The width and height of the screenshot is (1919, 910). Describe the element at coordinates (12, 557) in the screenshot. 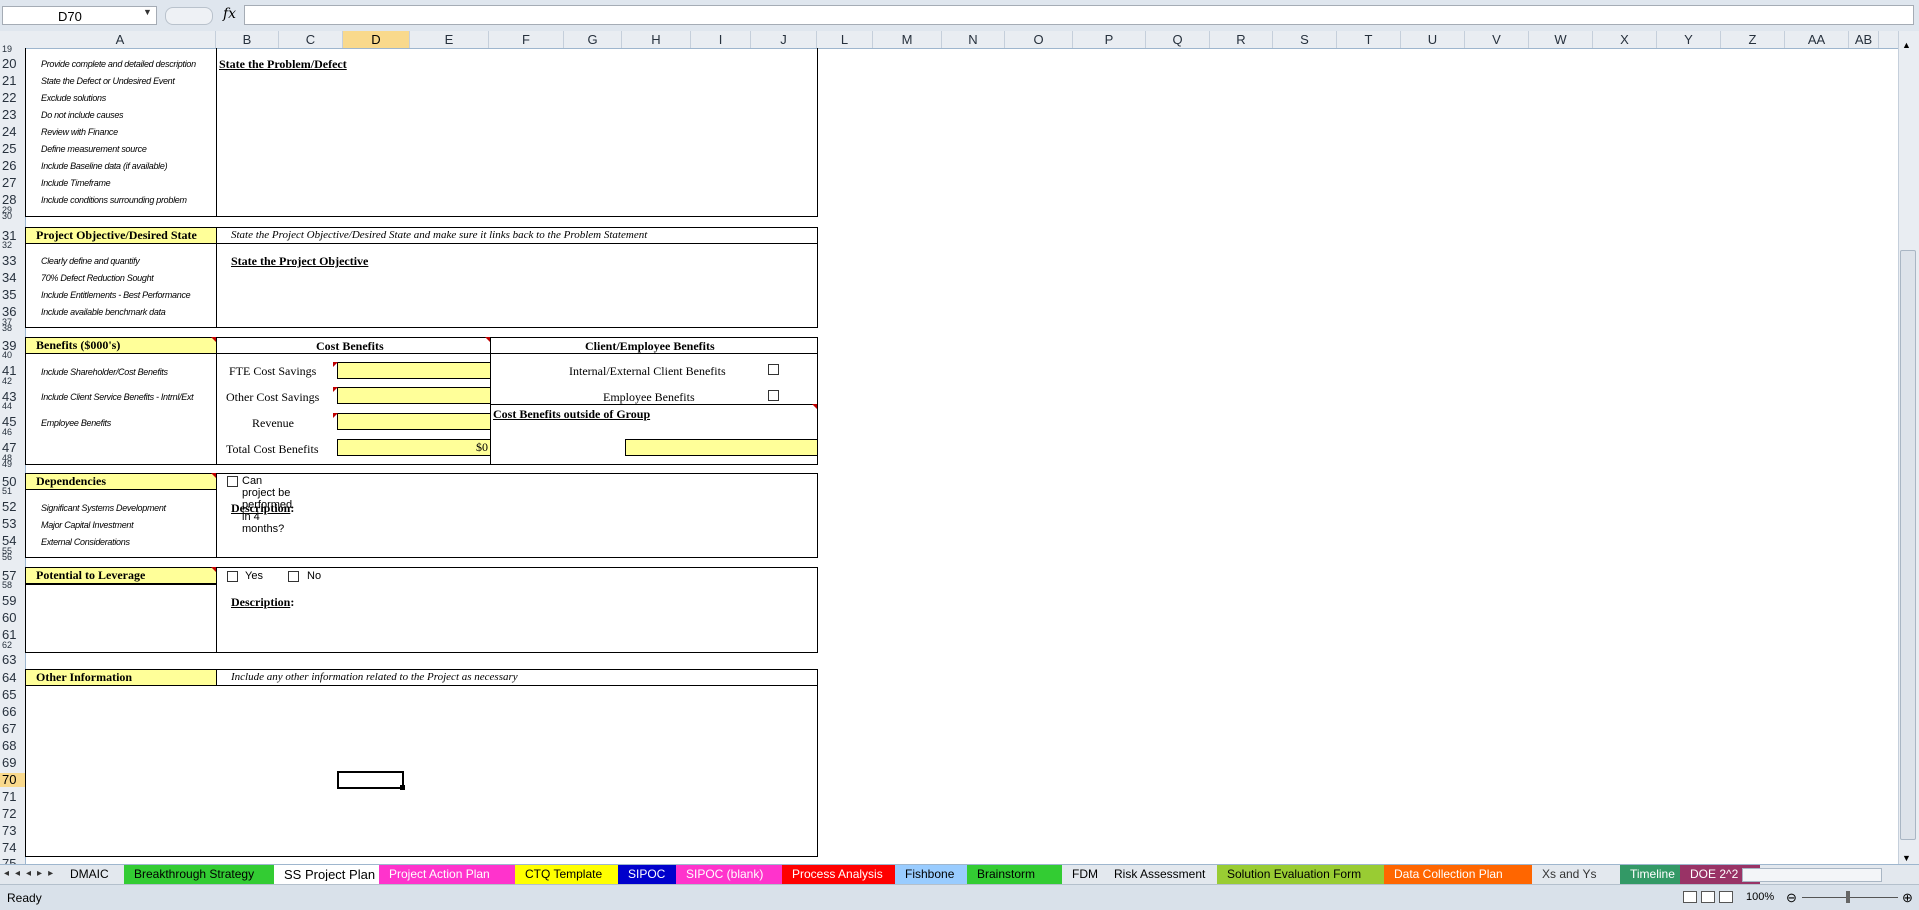

I see `row-header: 56` at that location.